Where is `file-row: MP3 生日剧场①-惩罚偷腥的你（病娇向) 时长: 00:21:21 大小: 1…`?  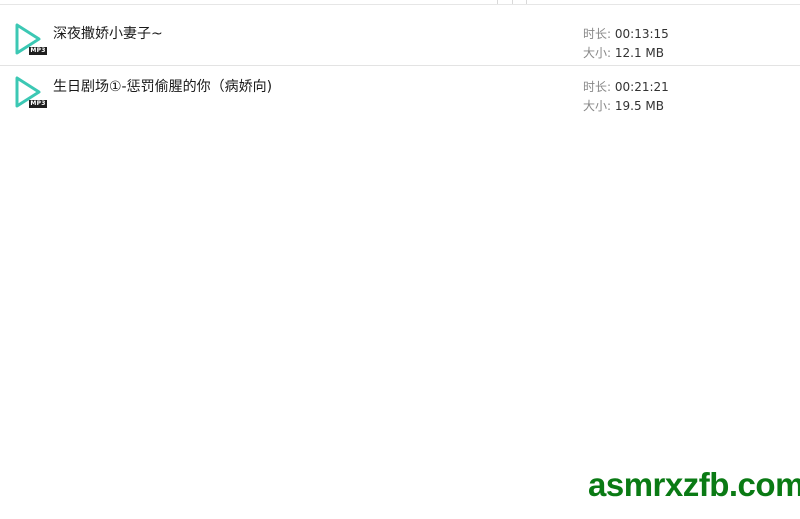
file-row: MP3 生日剧场①-惩罚偷腥的你（病娇向) 时长: 00:21:21 大小: 1… is located at coordinates (400, 92).